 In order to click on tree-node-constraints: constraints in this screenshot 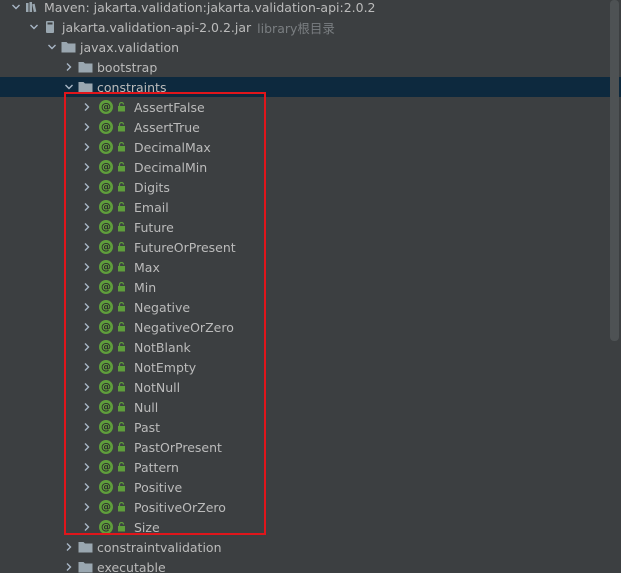, I will do `click(310, 87)`.